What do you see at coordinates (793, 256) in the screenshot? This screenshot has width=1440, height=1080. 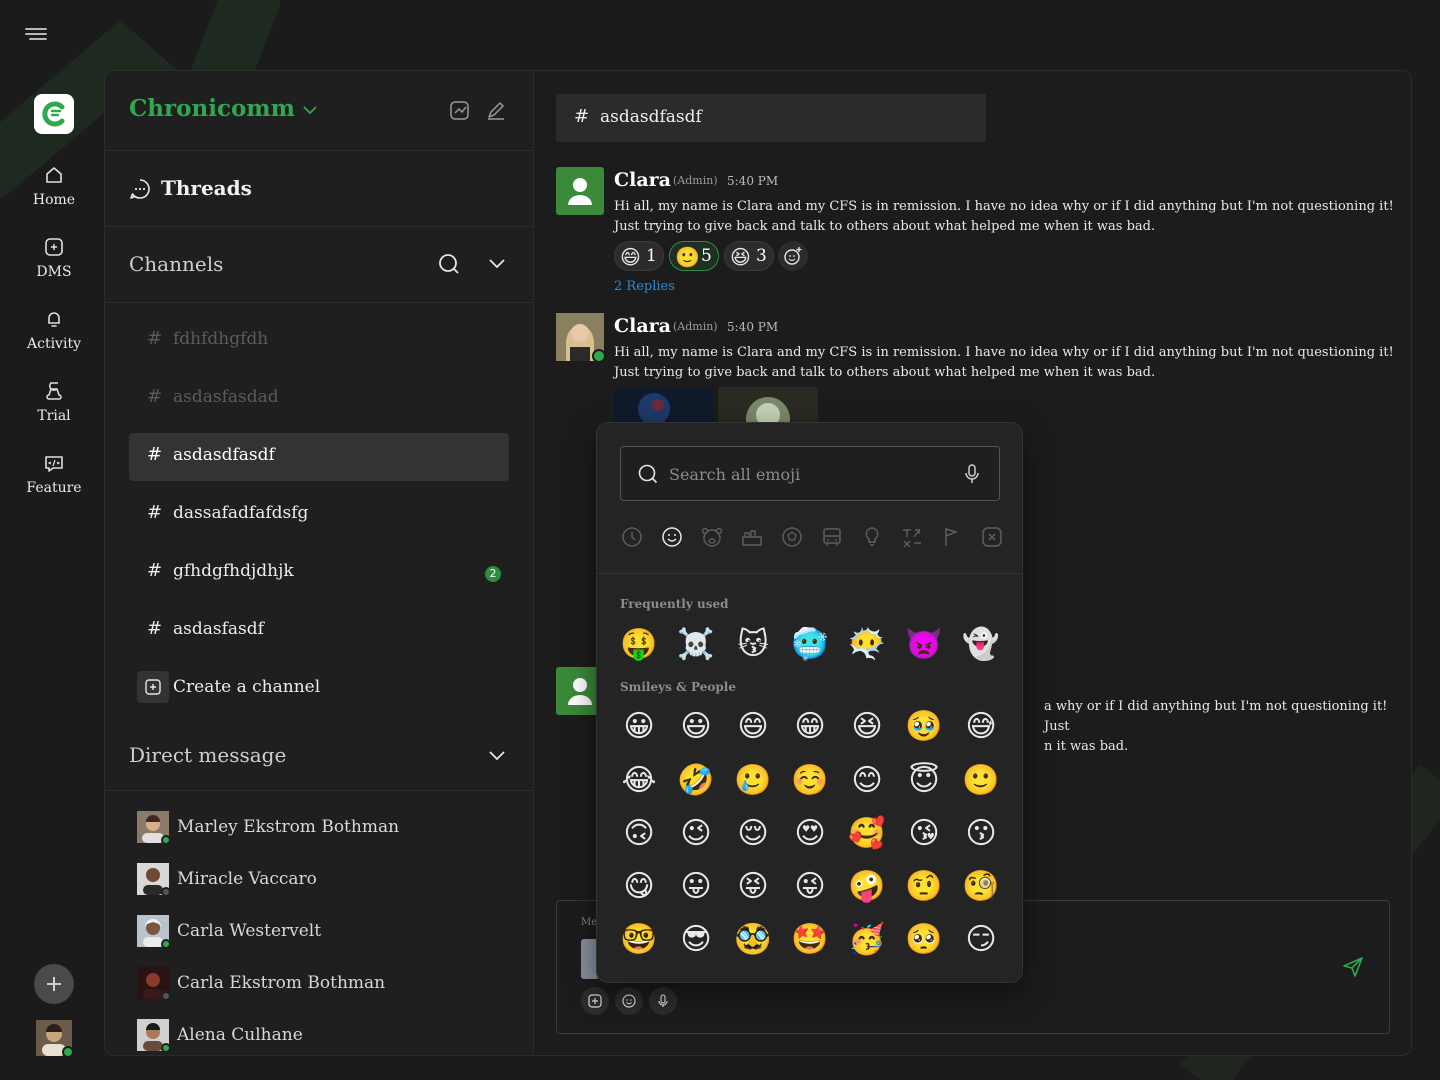 I see `add-reaction-button` at bounding box center [793, 256].